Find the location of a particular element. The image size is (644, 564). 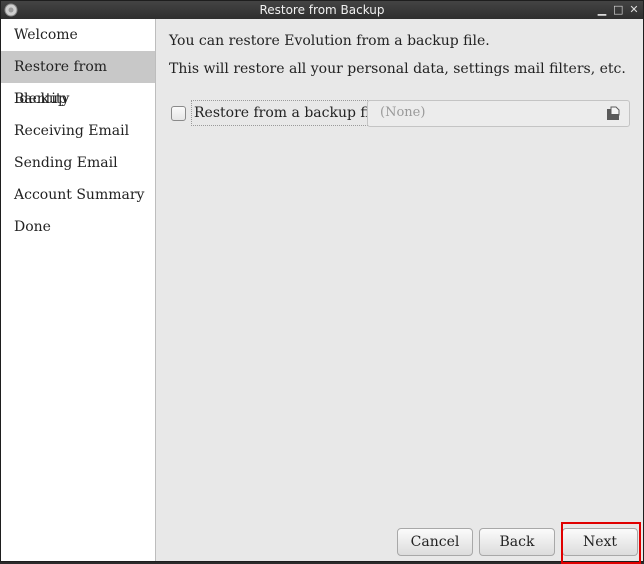

sidebar-item-done: Done is located at coordinates (32, 227).